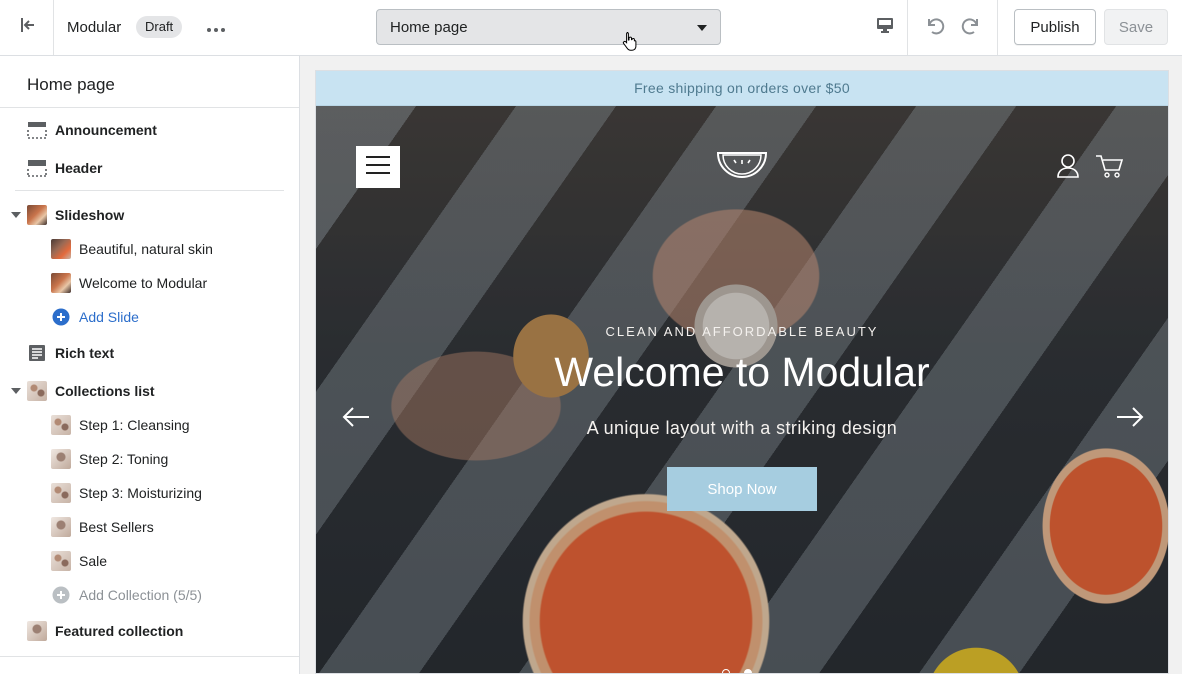 The image size is (1182, 674). I want to click on add-slide-label: Add Slide, so click(109, 317).